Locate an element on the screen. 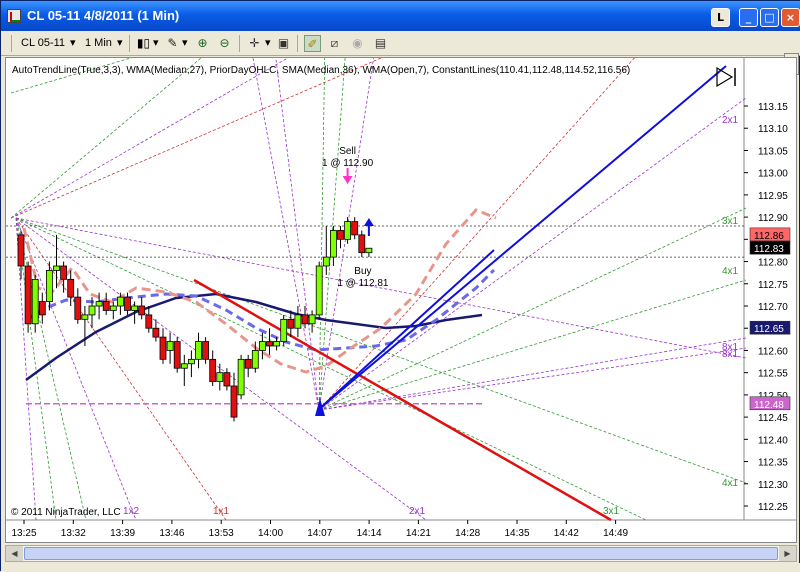 The width and height of the screenshot is (800, 572). instrument-dropdown-icon: ▾ is located at coordinates (73, 43).